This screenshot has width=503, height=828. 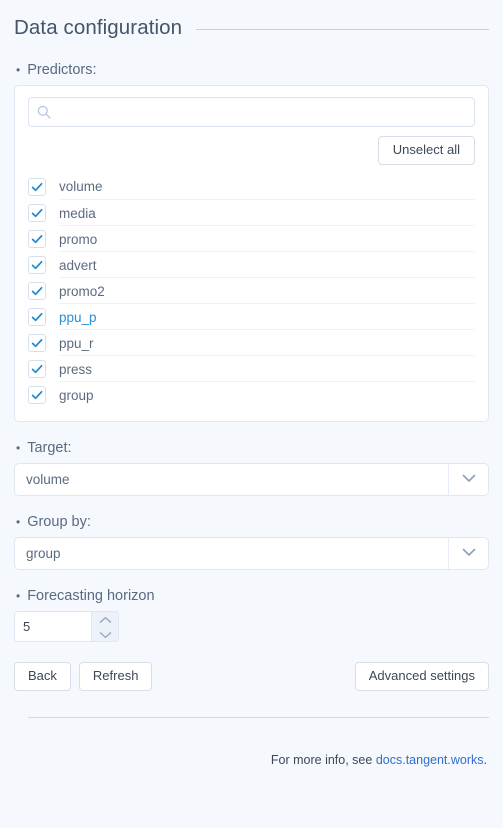 I want to click on docs-link: docs.tangent.works, so click(x=430, y=760).